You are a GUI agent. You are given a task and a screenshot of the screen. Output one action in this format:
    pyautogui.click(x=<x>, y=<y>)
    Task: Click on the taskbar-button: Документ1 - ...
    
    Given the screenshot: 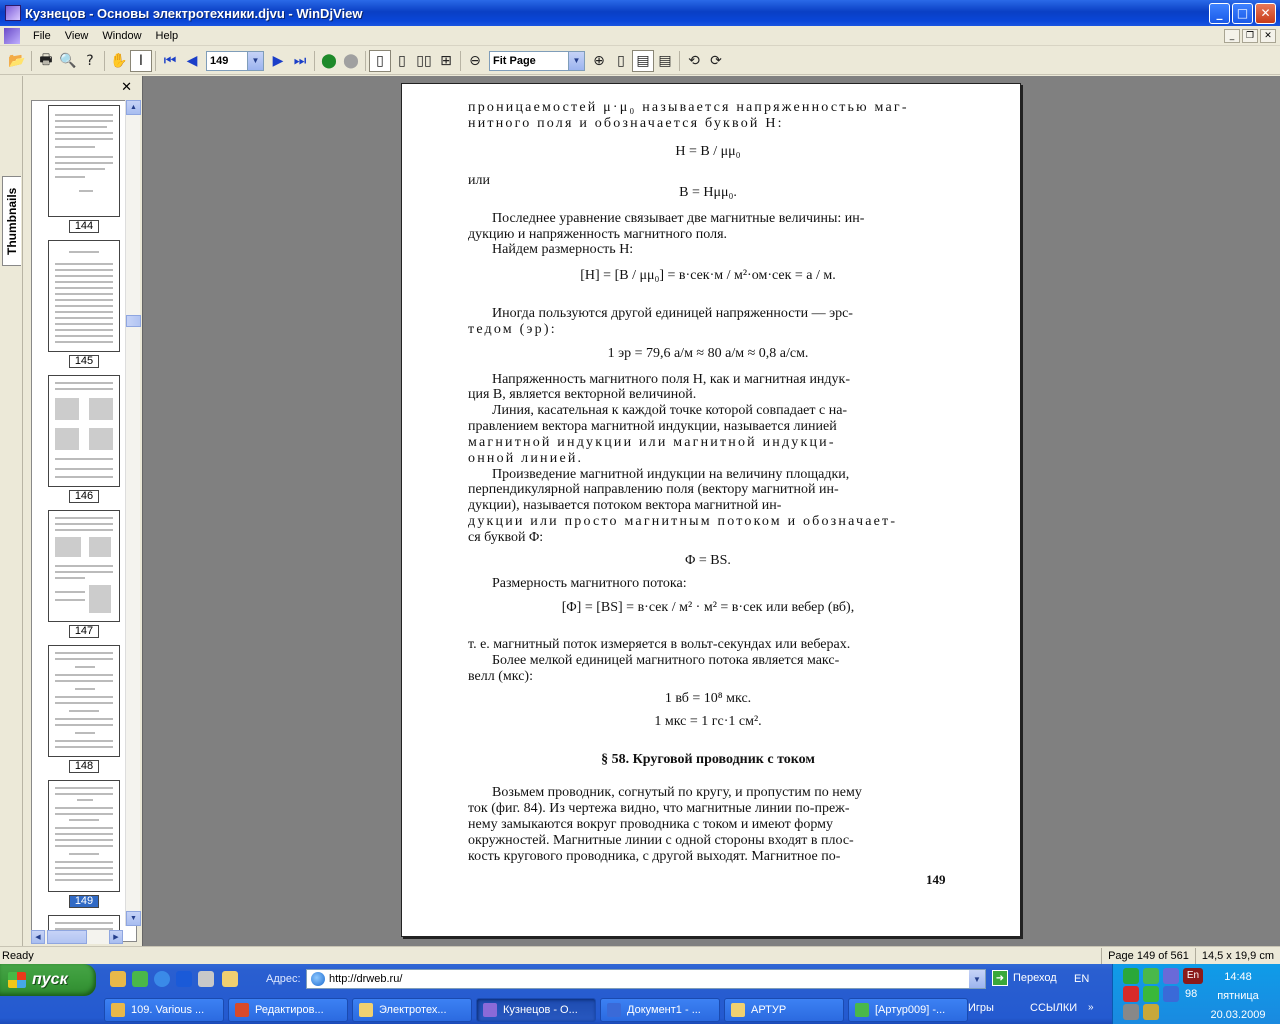 What is the action you would take?
    pyautogui.click(x=660, y=1010)
    